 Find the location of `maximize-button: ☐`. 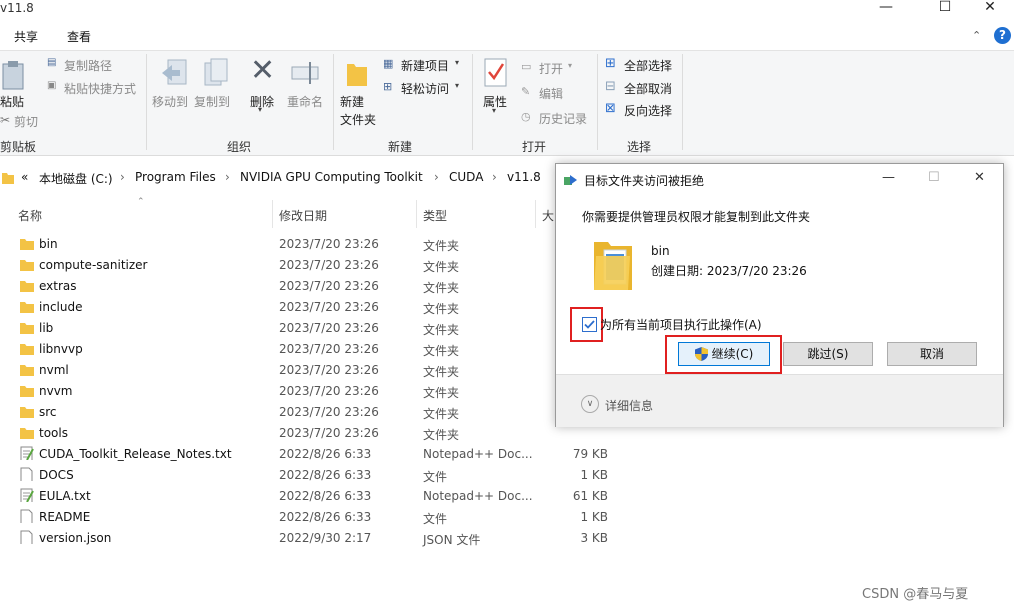

maximize-button: ☐ is located at coordinates (945, 8).